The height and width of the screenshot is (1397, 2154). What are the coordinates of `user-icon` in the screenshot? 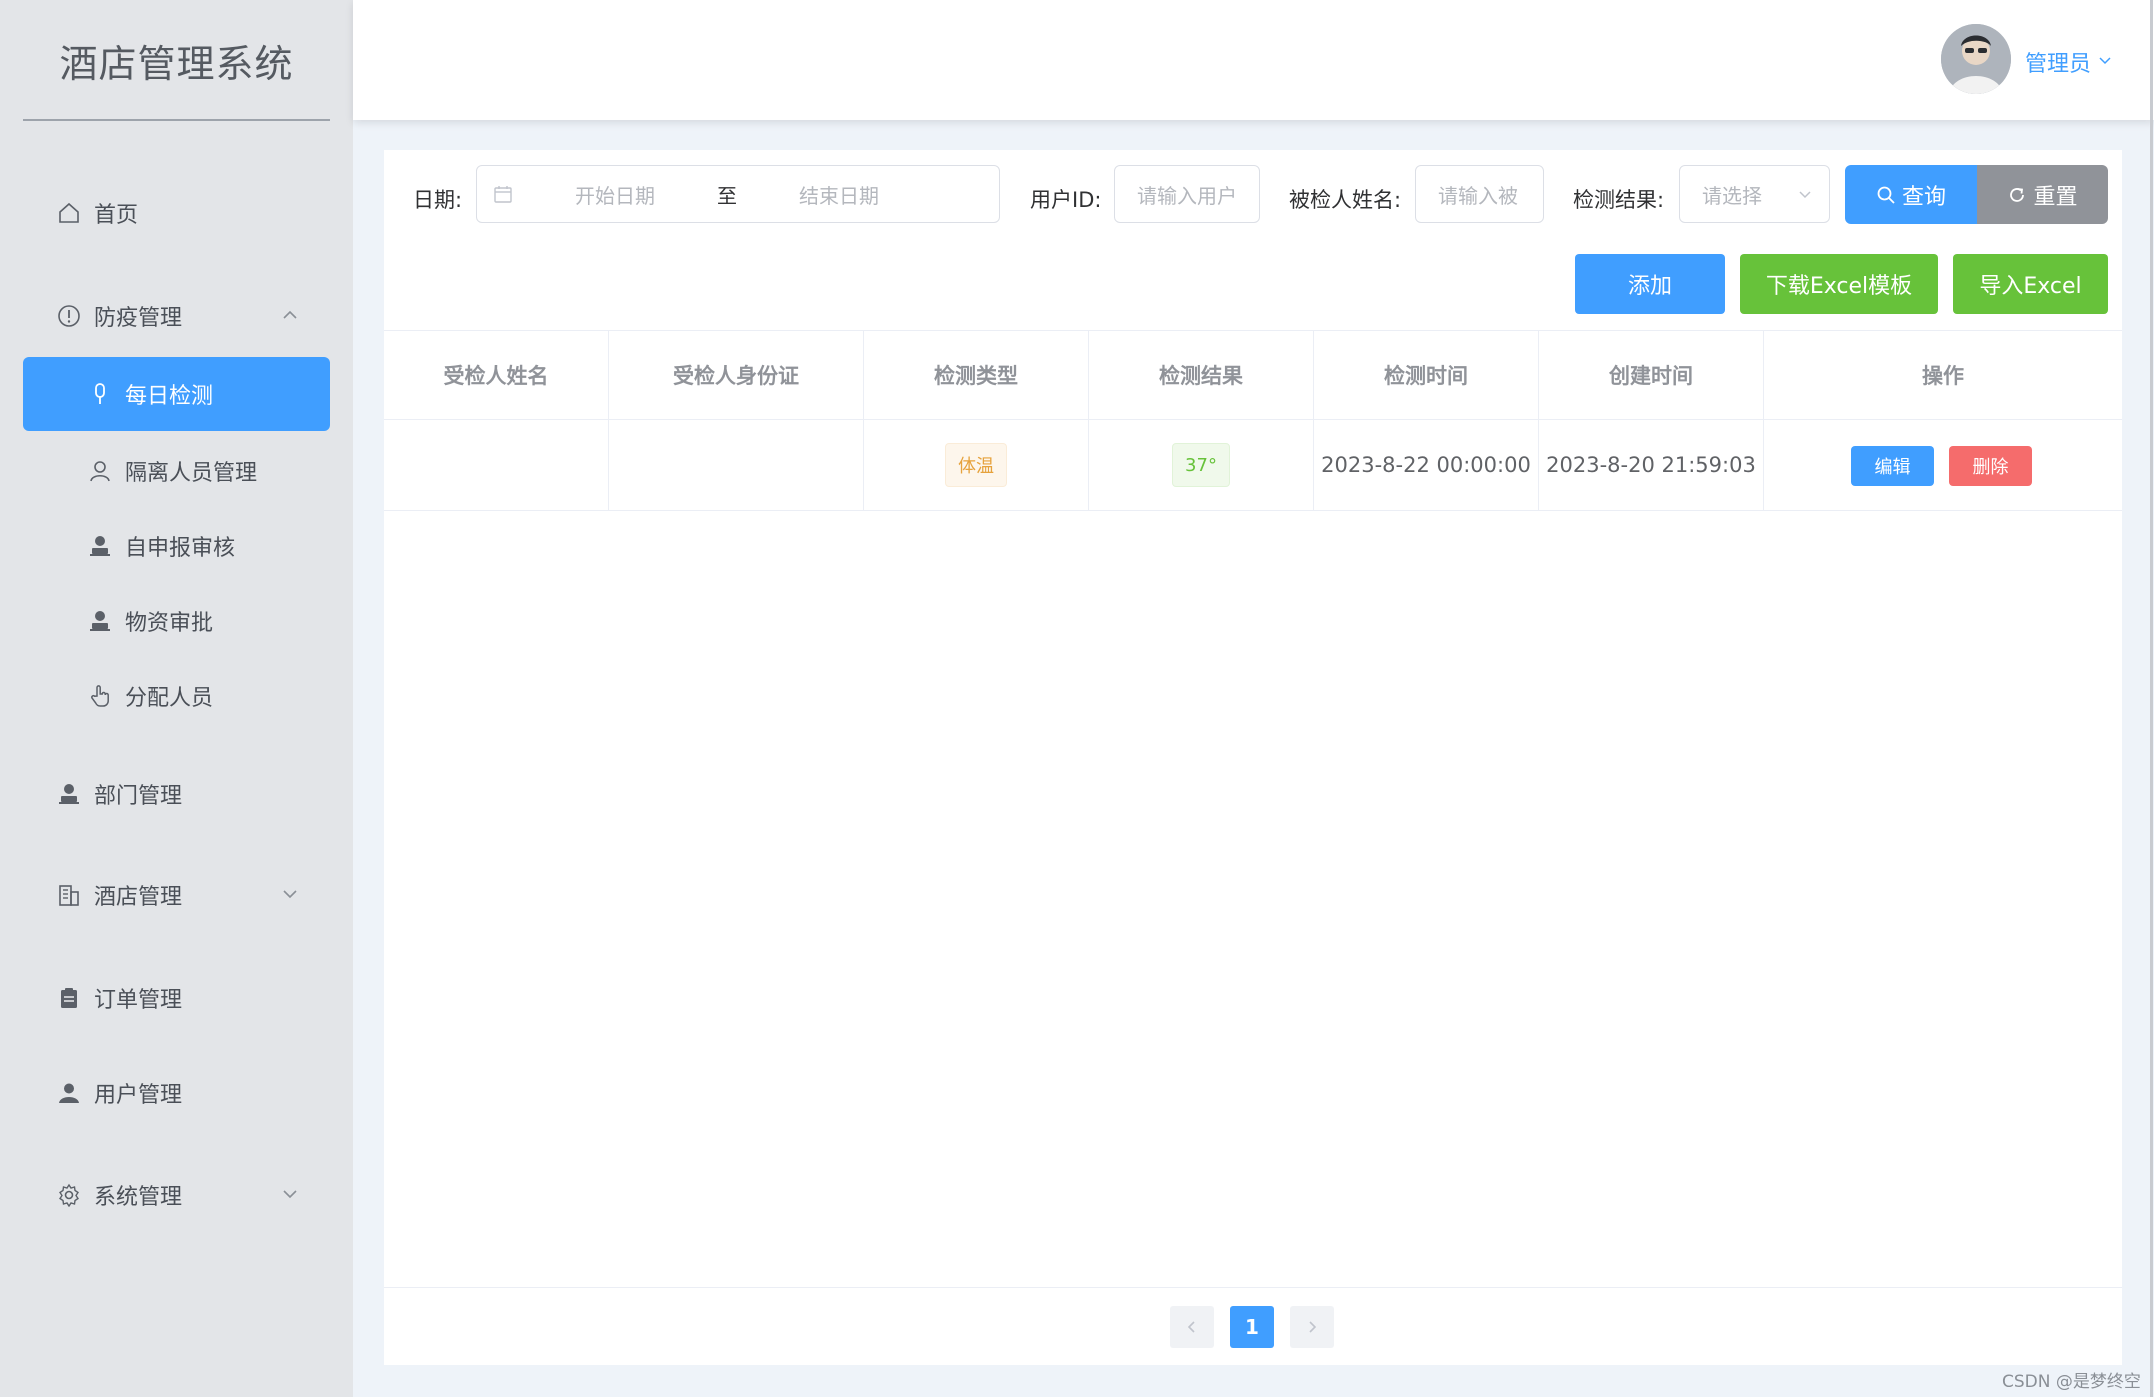 It's located at (100, 471).